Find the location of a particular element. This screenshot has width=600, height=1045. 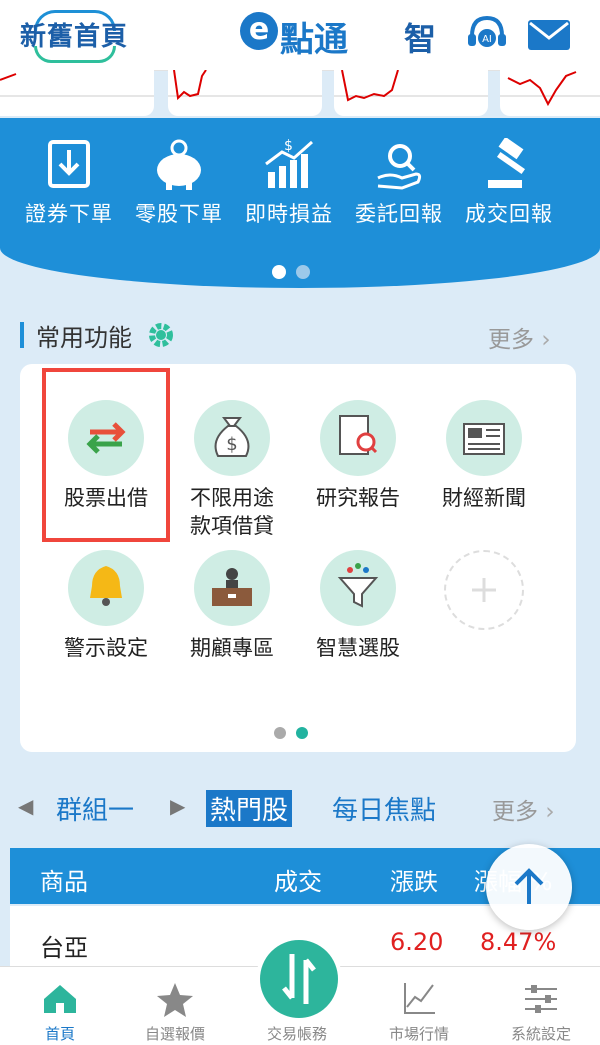

money-bag-icon: $ is located at coordinates (232, 438).